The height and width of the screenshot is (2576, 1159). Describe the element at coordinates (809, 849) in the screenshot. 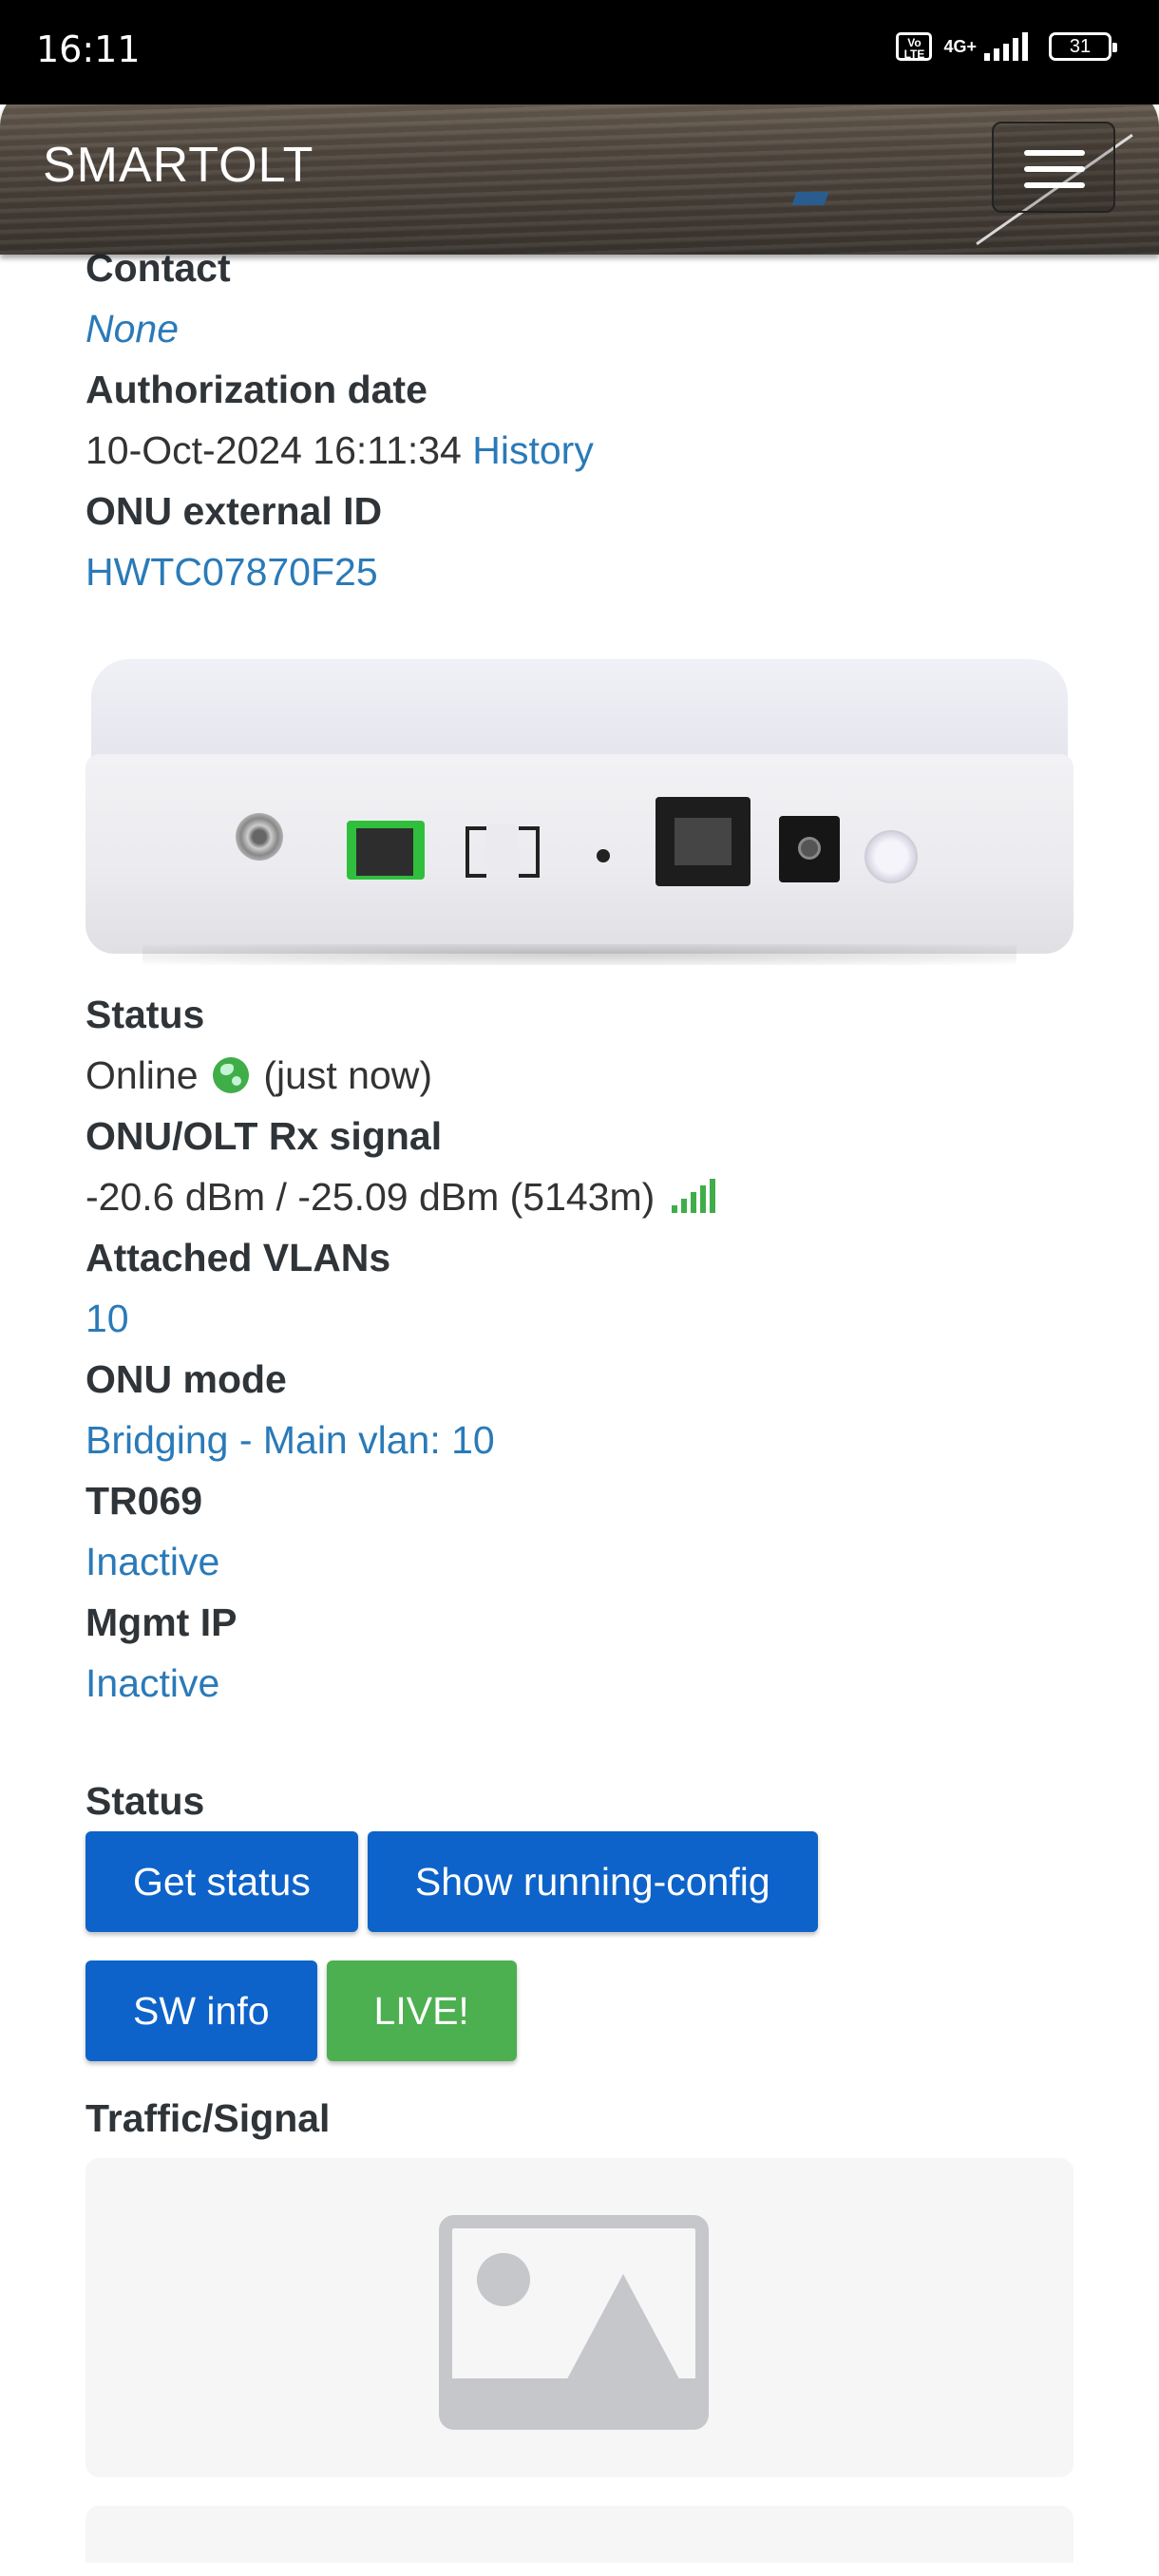

I see `power-jack` at that location.